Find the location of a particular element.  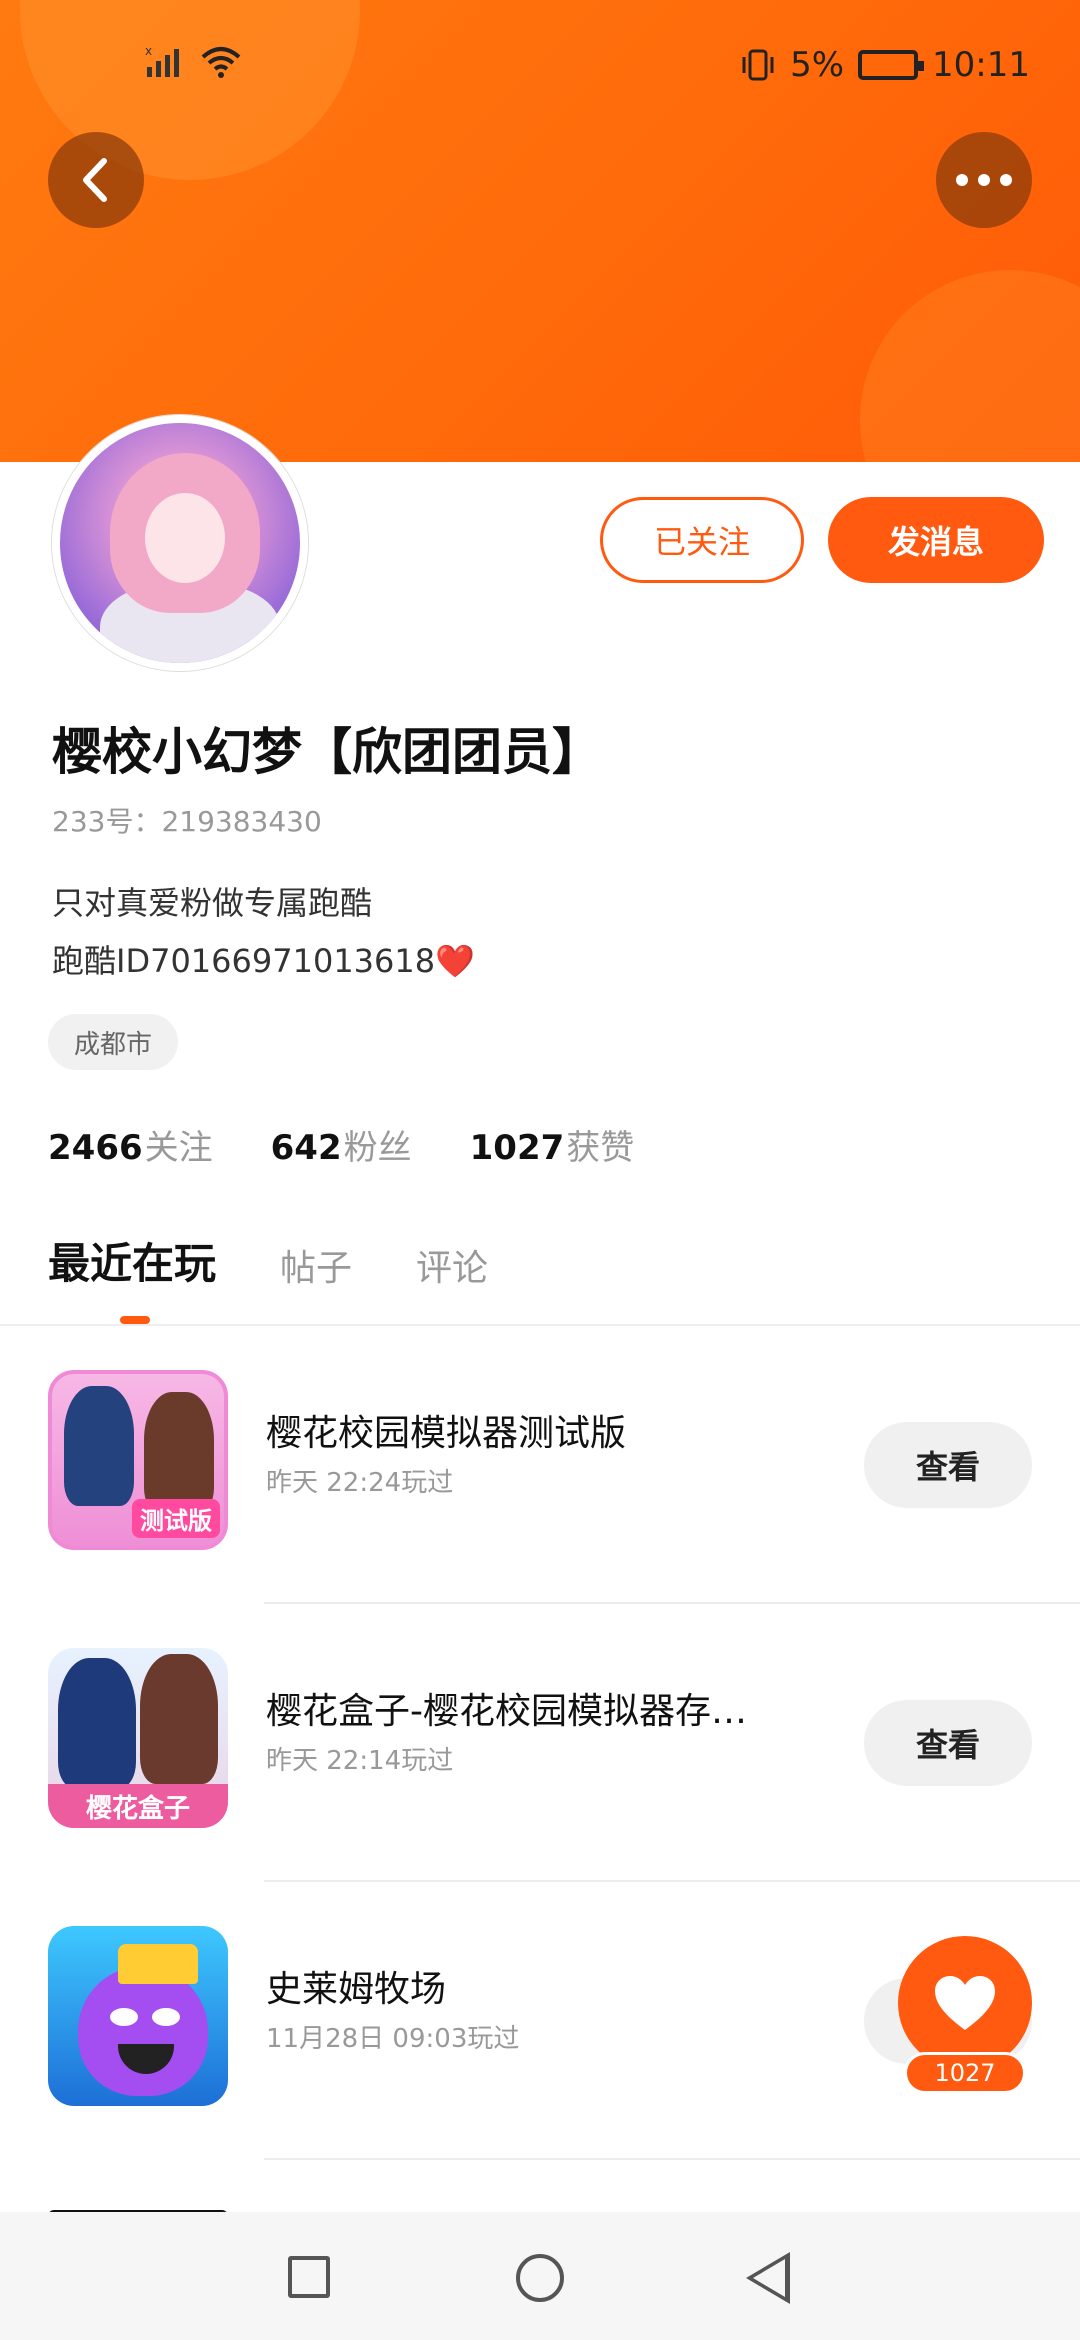

list-item: 测试版 樱花校园模拟器测试版 昨天 22:24玩过 查看 is located at coordinates (540, 1465).